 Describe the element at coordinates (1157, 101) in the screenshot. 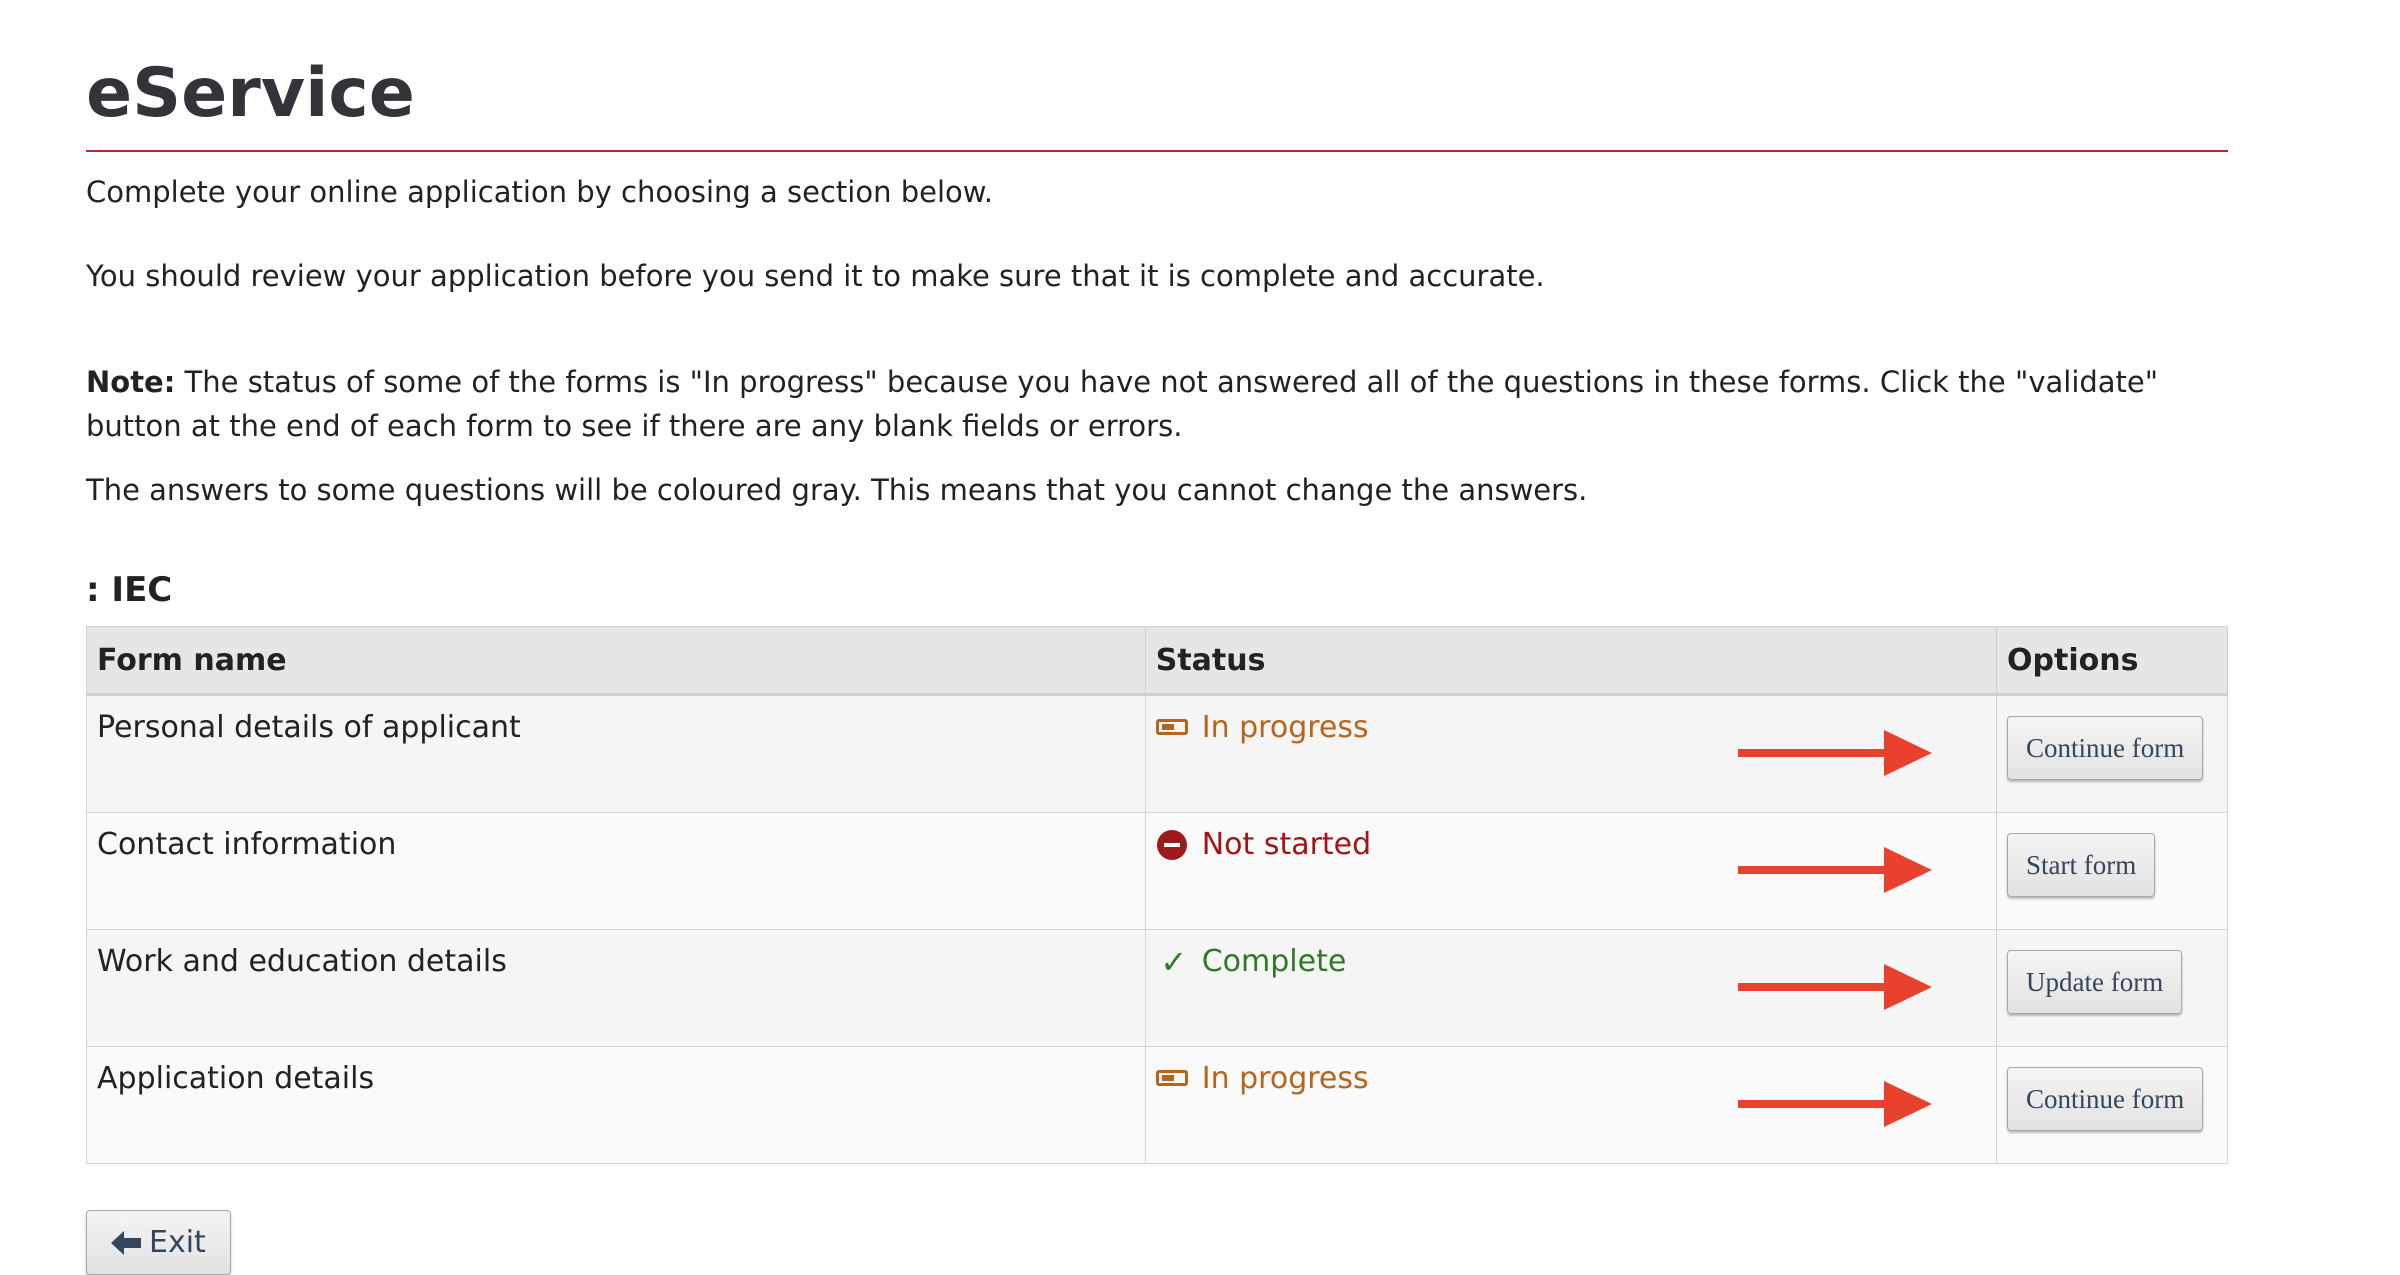

I see `page-title: eService` at that location.